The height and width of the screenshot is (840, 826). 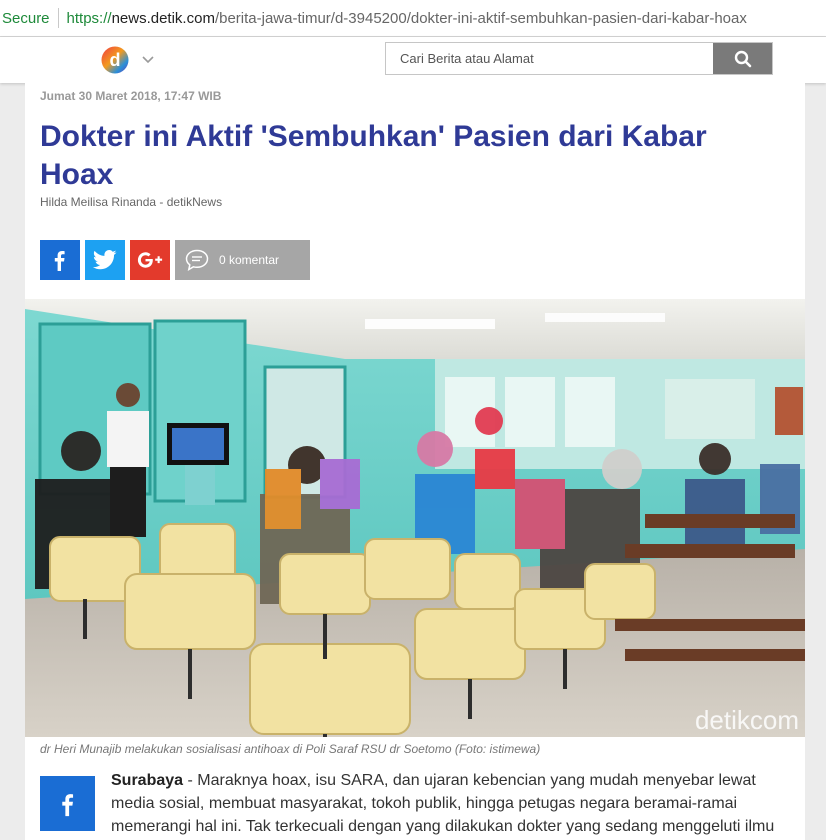 I want to click on comment-icon, so click(x=197, y=260).